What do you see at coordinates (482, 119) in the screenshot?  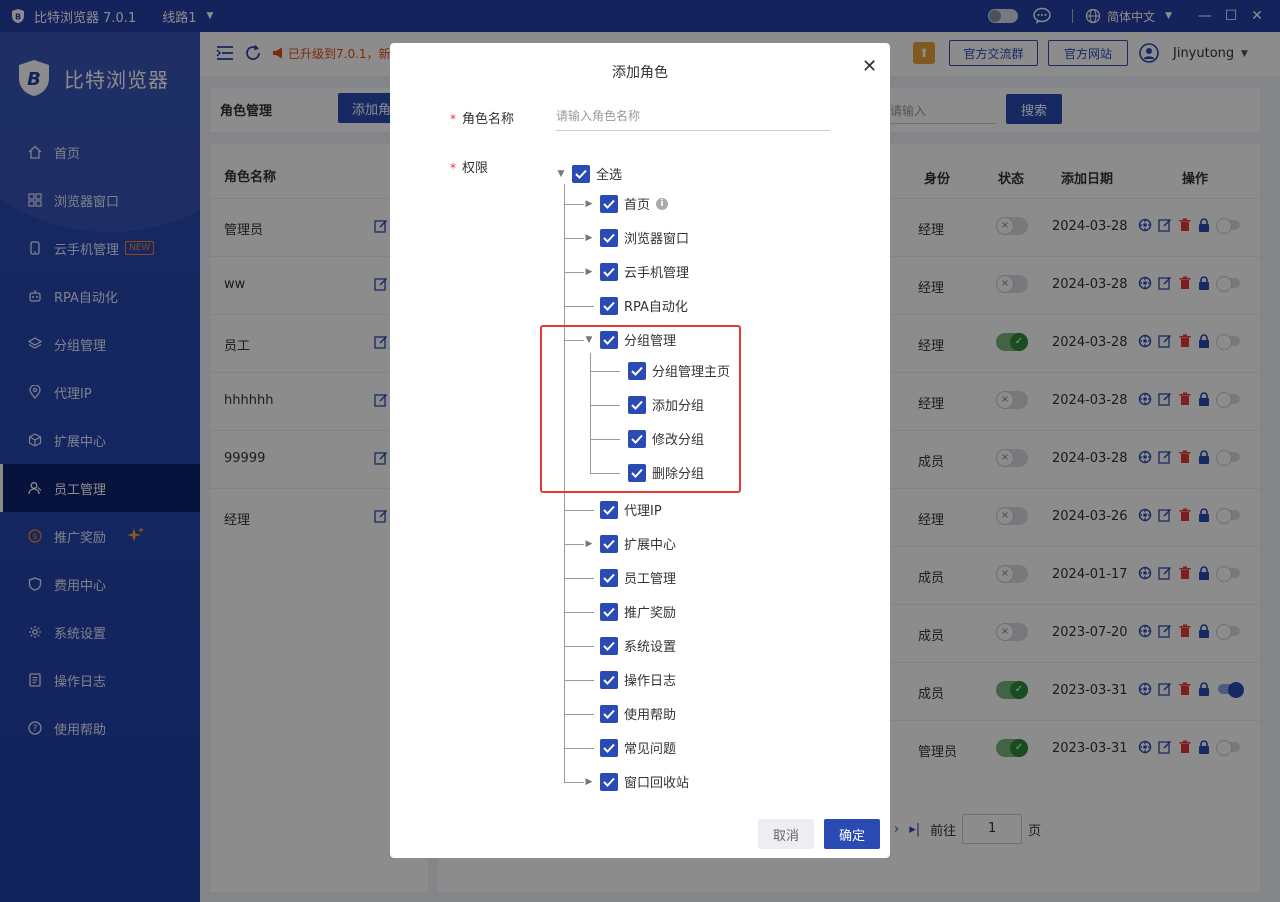 I see `role-name-label: * 角色名称` at bounding box center [482, 119].